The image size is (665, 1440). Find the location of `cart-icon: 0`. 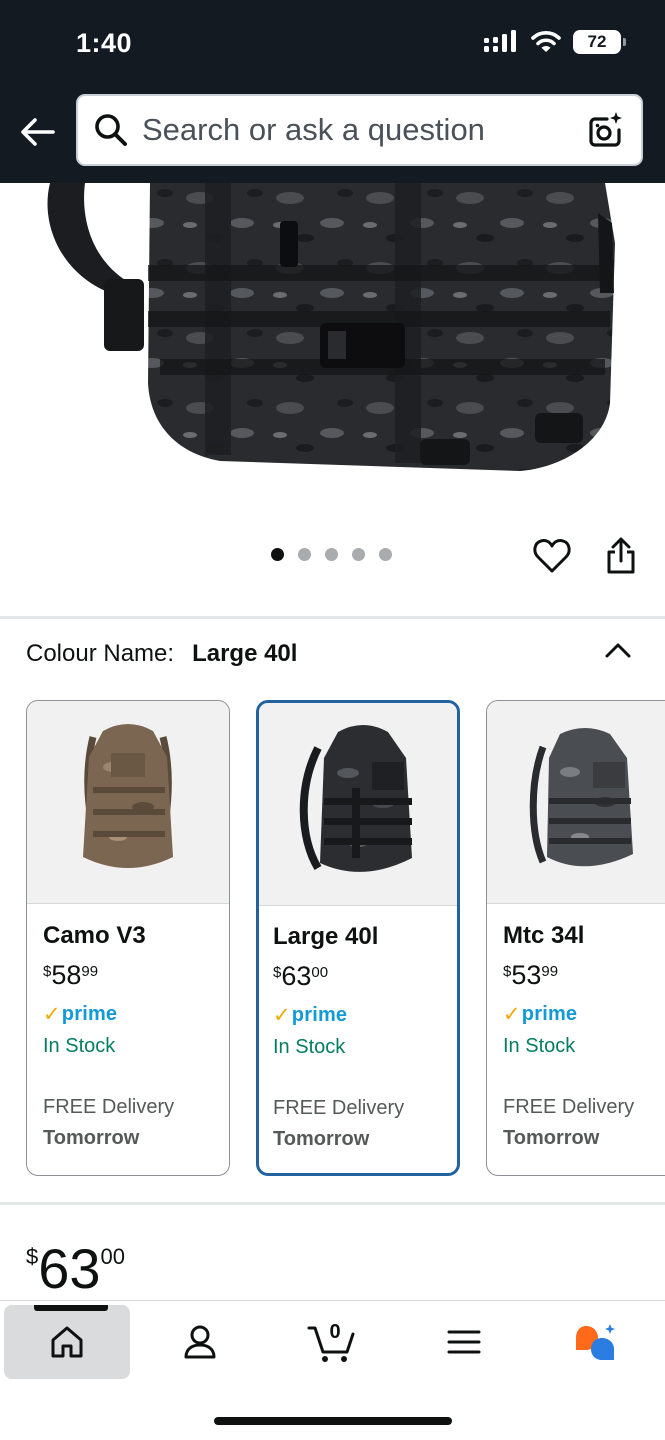

cart-icon: 0 is located at coordinates (331, 1341).